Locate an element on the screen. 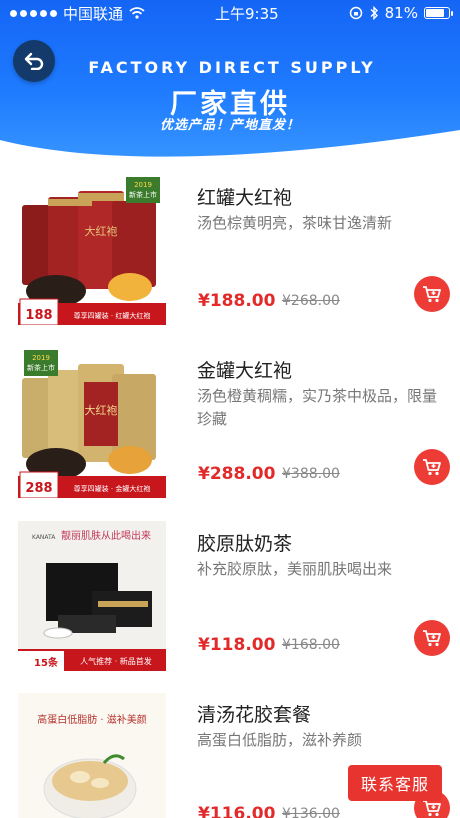  product-original-price: ¥268.00 is located at coordinates (311, 301).